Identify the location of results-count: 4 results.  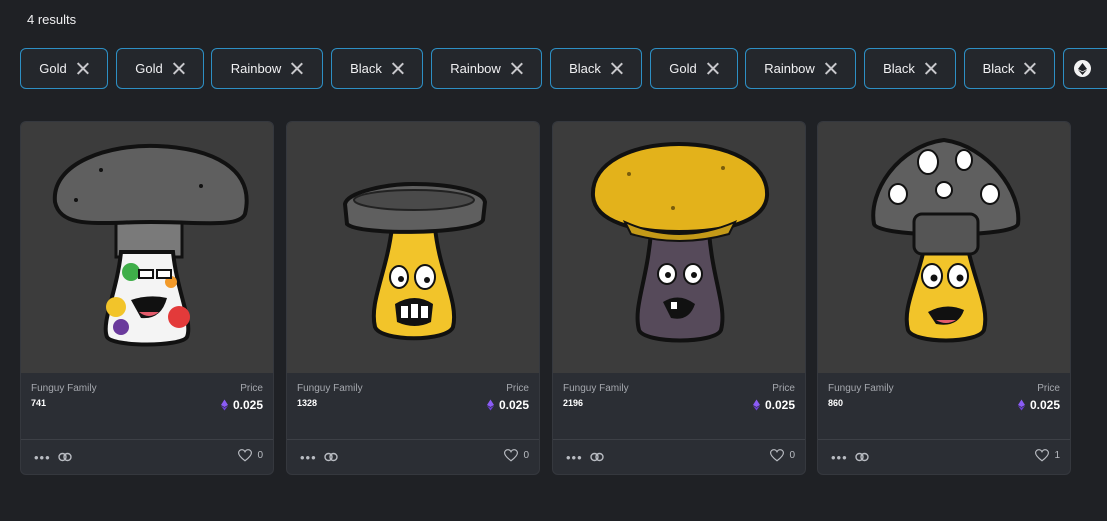
(52, 19).